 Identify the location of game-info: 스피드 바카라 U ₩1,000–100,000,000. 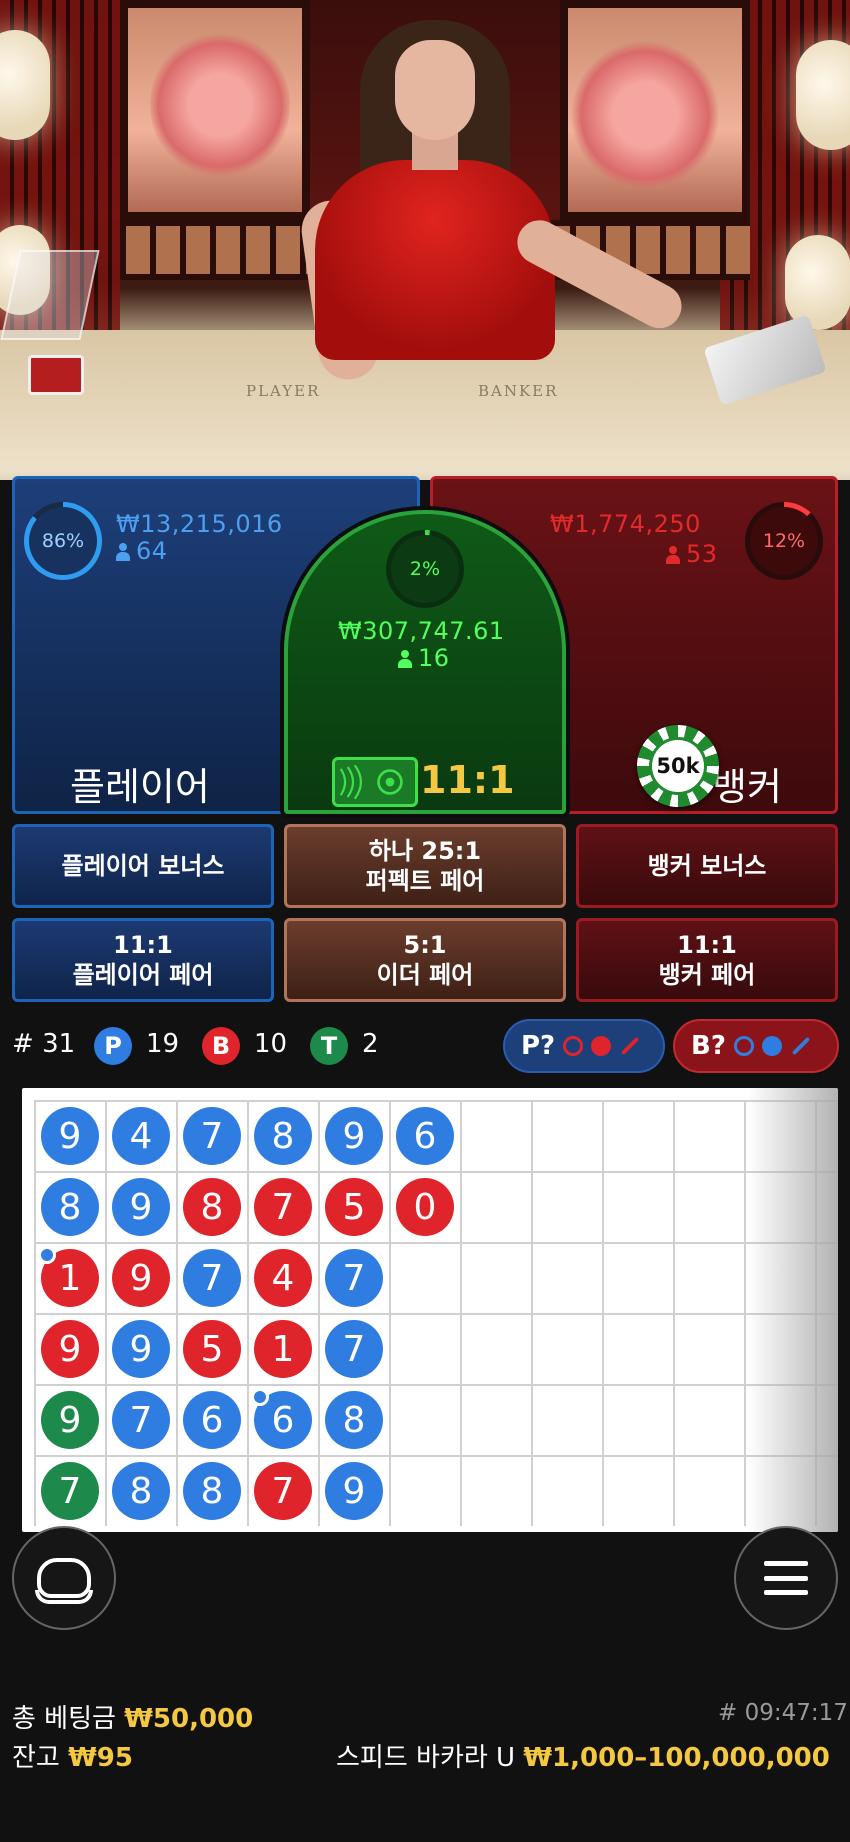
(583, 1755).